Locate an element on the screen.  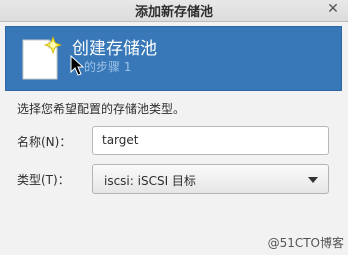
mouse-pointer-icon is located at coordinates (77, 65).